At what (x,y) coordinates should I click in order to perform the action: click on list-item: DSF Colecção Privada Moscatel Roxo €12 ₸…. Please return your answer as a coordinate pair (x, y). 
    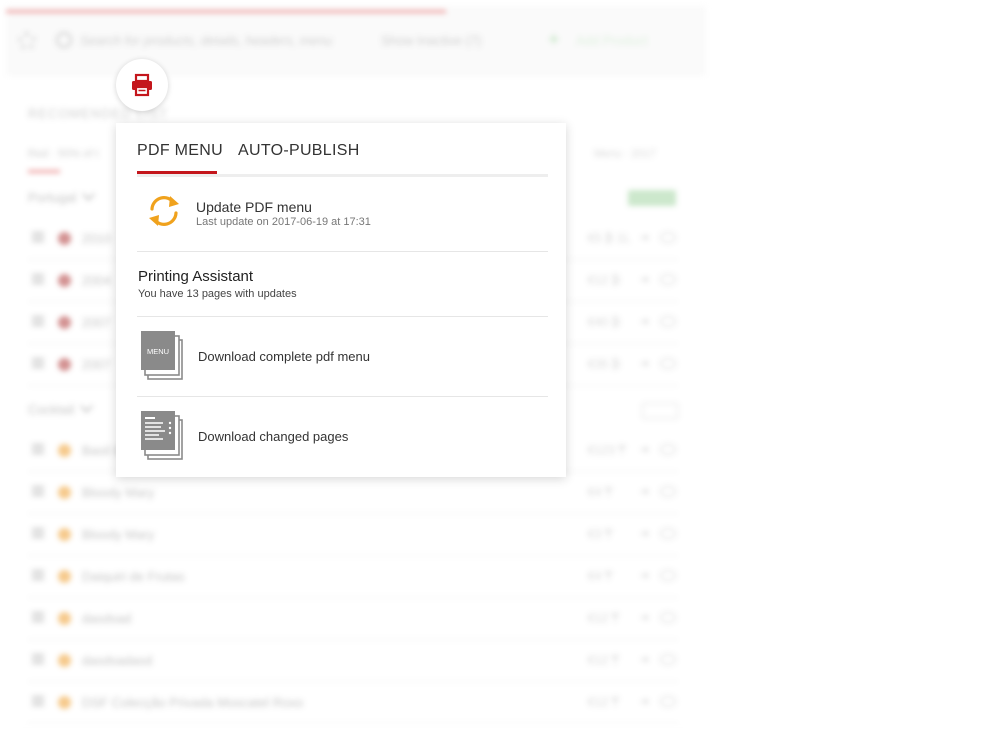
    Looking at the image, I should click on (353, 703).